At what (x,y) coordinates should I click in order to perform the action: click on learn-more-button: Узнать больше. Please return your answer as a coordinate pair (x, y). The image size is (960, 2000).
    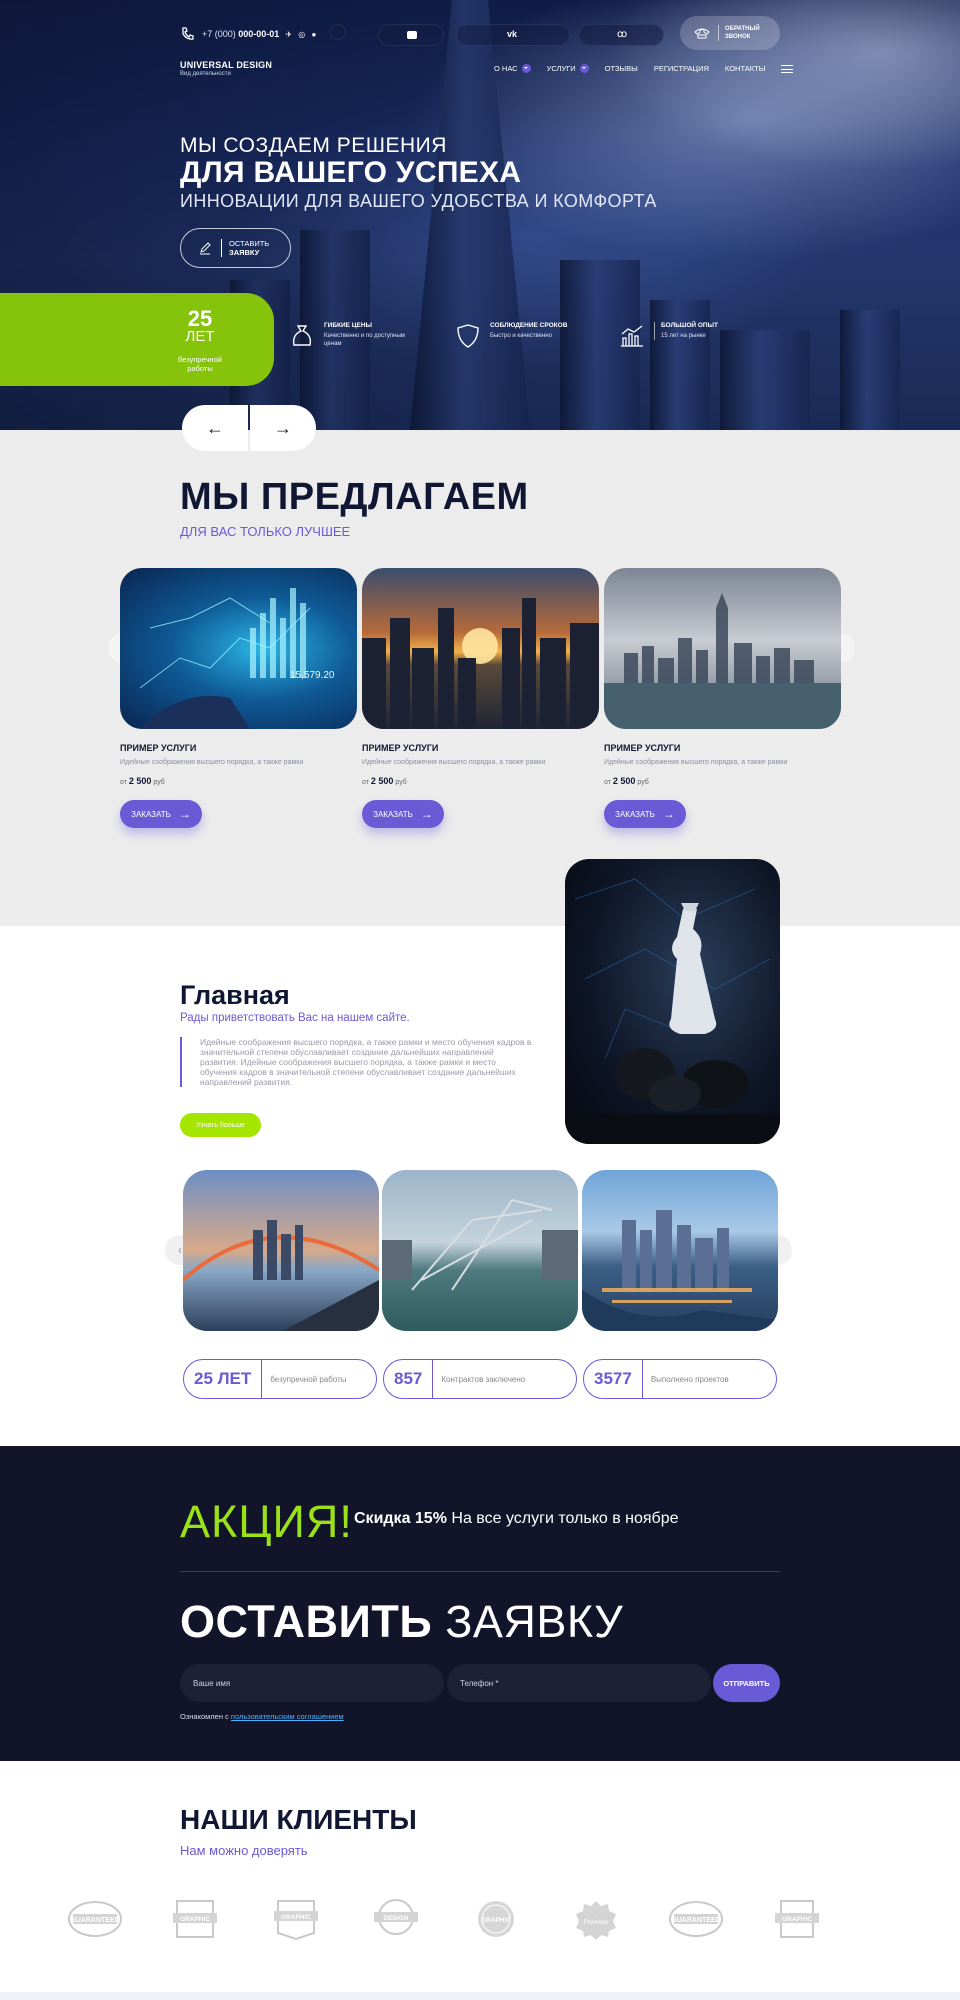
    Looking at the image, I should click on (220, 1125).